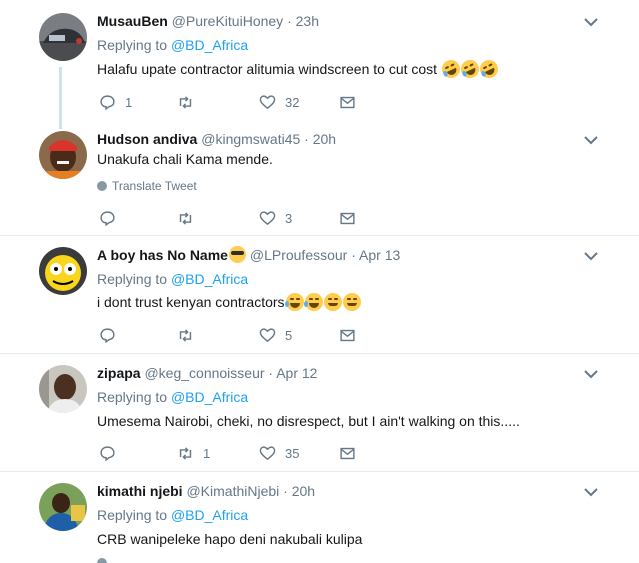  I want to click on tweet-actions: 3, so click(247, 218).